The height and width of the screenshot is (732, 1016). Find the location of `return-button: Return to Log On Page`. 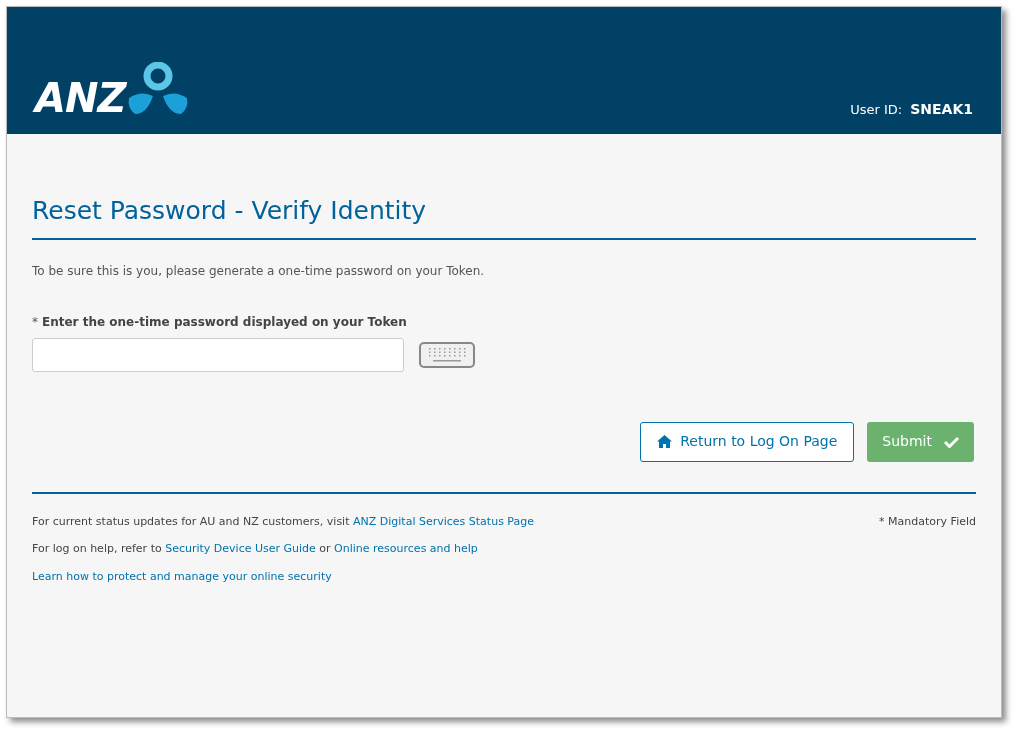

return-button: Return to Log On Page is located at coordinates (747, 441).